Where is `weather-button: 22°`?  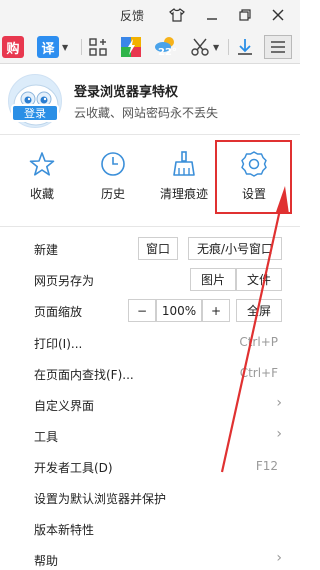
weather-button: 22° is located at coordinates (166, 47).